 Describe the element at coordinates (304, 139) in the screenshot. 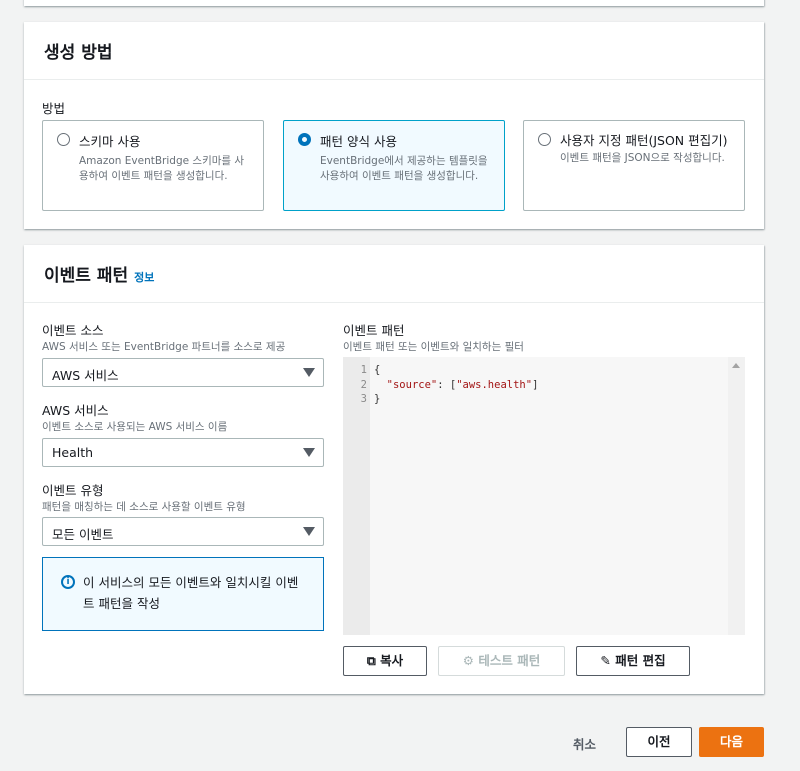

I see `radio-selected-icon` at that location.